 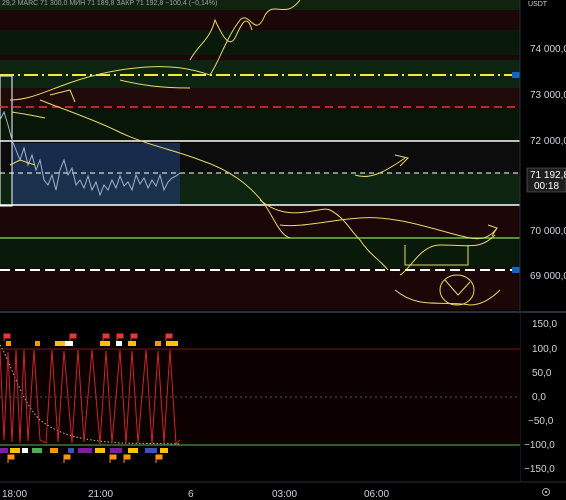 I want to click on time-tick: 03:00, so click(x=284, y=494).